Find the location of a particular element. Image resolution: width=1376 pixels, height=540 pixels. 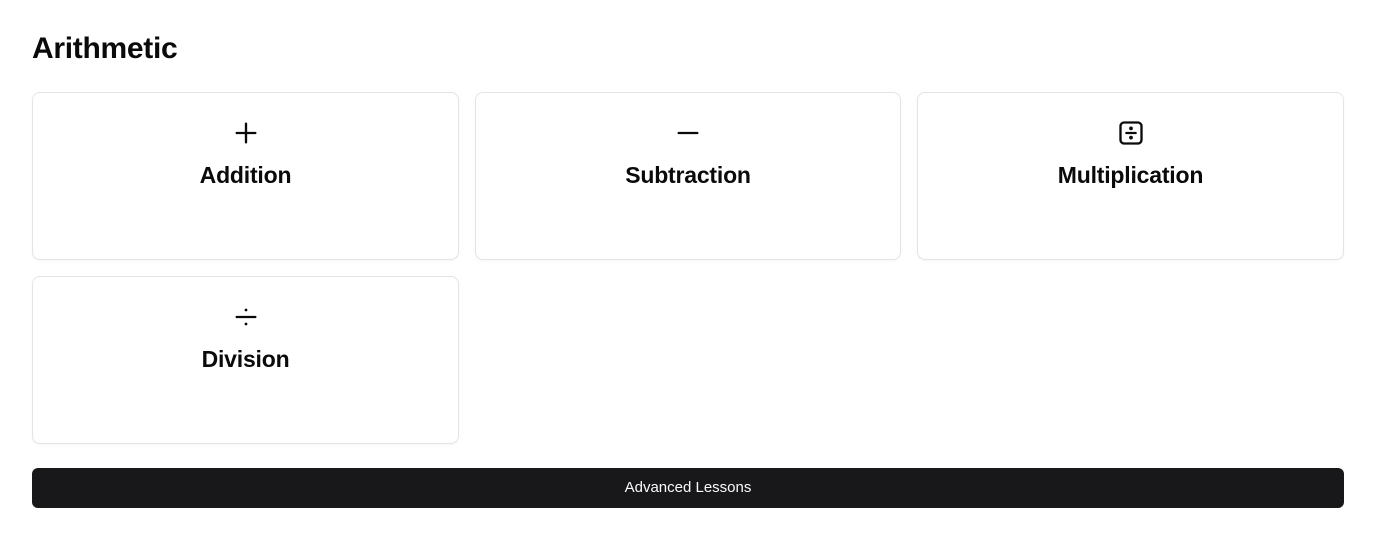

advanced-lessons-button: Advanced Lessons is located at coordinates (688, 488).